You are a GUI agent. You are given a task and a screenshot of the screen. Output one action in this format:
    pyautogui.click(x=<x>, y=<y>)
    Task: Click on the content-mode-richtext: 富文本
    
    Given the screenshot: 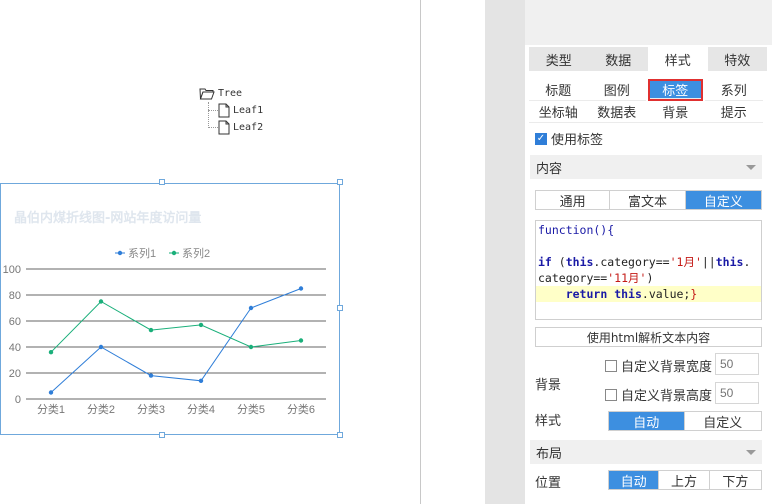 What is the action you would take?
    pyautogui.click(x=648, y=200)
    